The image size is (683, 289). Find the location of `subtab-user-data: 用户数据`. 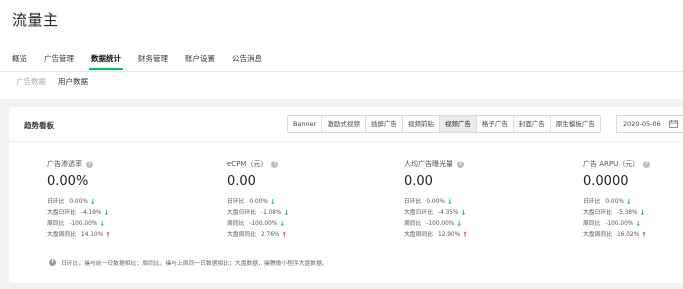

subtab-user-data: 用户数据 is located at coordinates (73, 81).